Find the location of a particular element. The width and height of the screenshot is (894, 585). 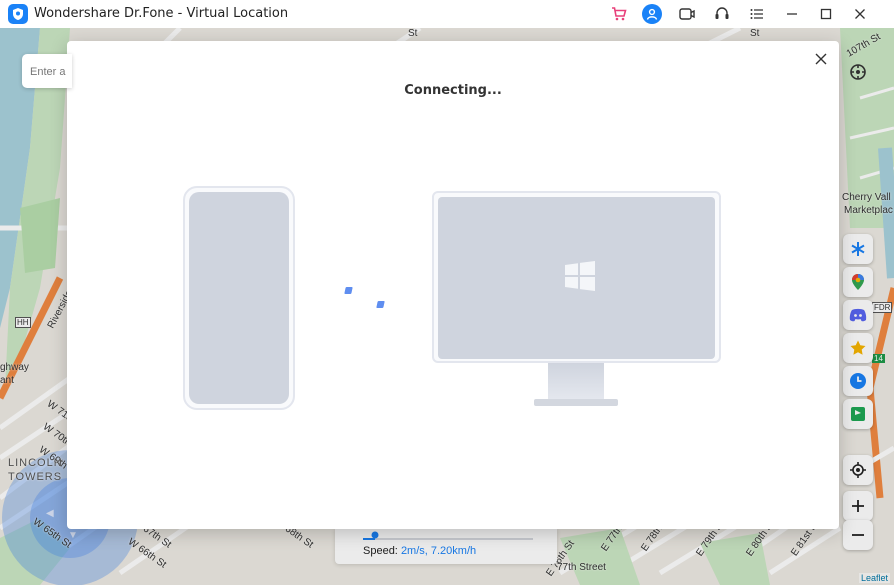

monitor-screen is located at coordinates (576, 278).